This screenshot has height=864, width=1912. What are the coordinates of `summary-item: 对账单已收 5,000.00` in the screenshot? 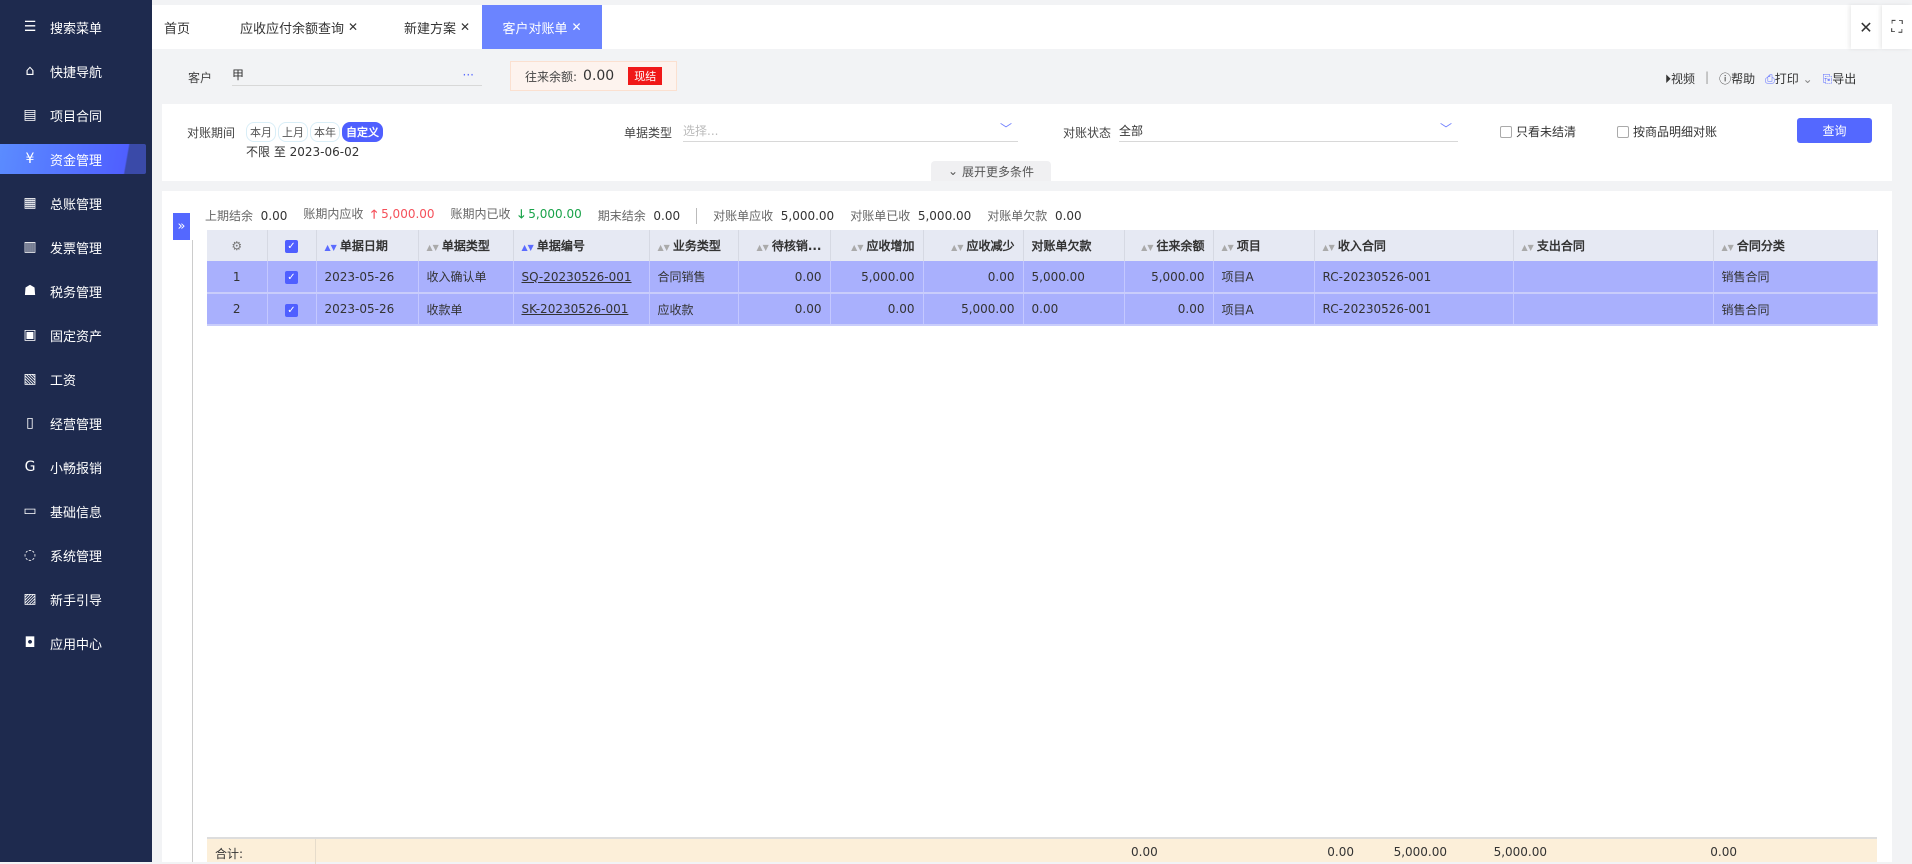 It's located at (910, 215).